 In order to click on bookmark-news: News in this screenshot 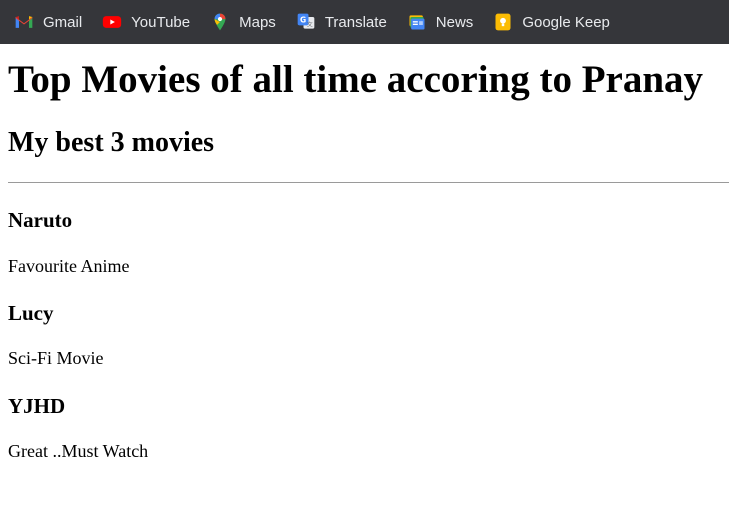, I will do `click(440, 22)`.